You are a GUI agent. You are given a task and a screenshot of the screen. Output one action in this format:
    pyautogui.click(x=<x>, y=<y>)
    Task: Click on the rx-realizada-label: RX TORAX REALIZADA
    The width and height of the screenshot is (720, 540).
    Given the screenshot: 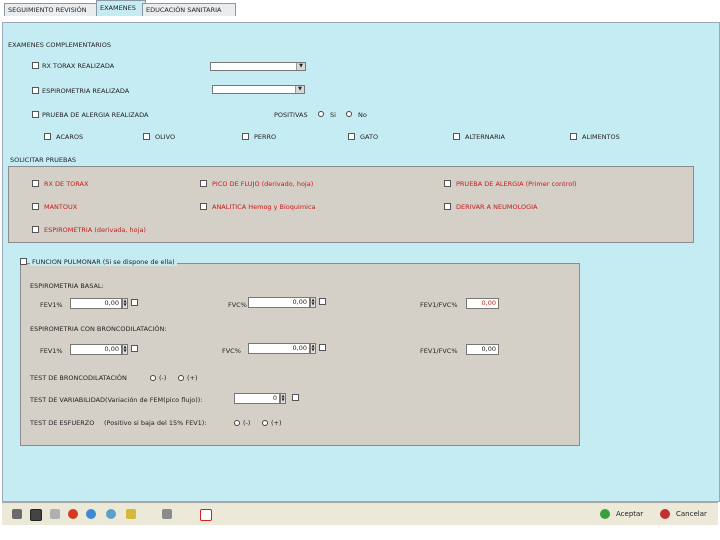 What is the action you would take?
    pyautogui.click(x=78, y=66)
    